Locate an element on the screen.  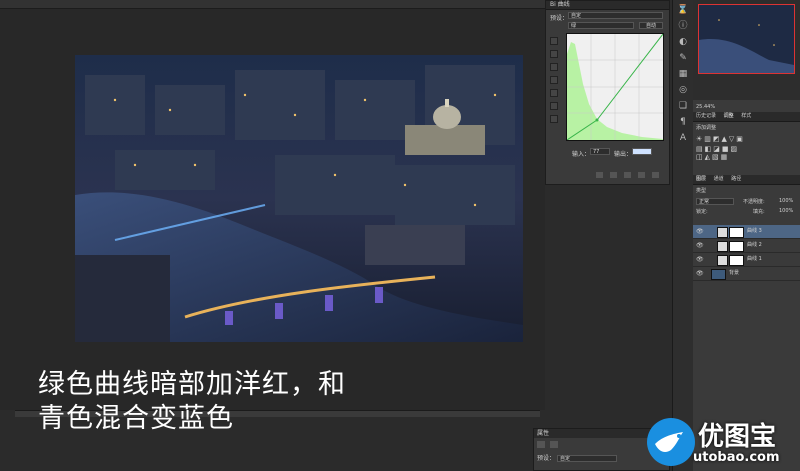
hand-icon is located at coordinates (554, 41).